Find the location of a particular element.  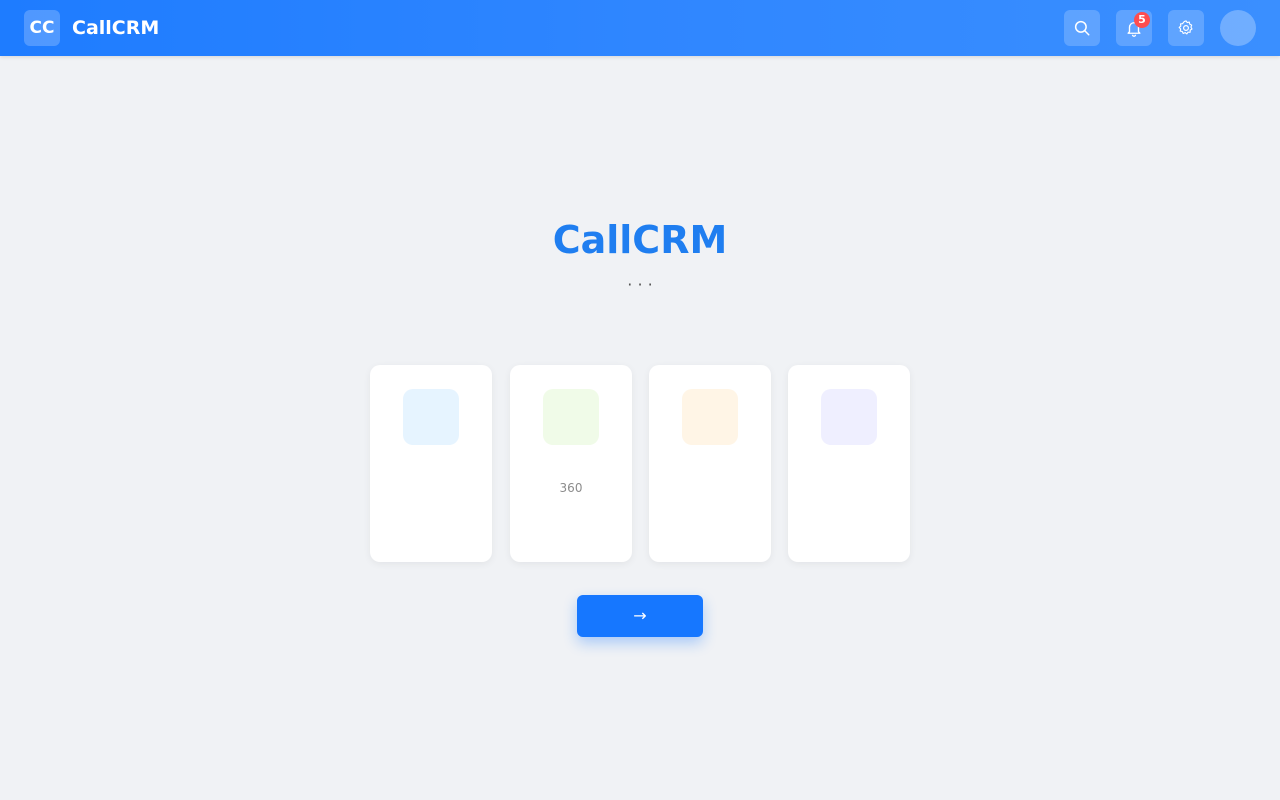

feature-card-intelligent-analytics is located at coordinates (849, 463).